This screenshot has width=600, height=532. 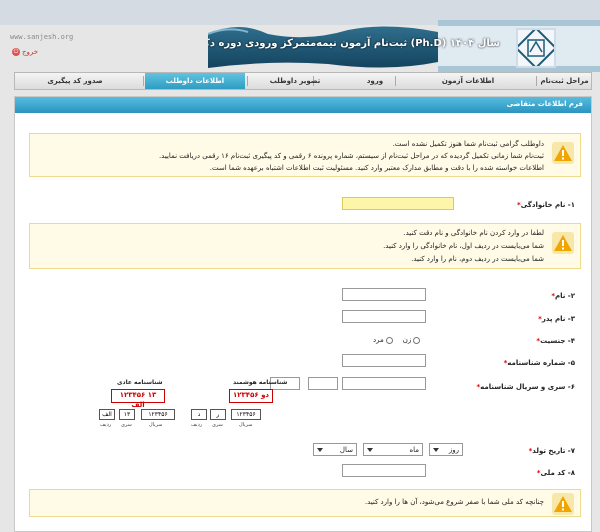 What do you see at coordinates (555, 473) in the screenshot?
I see `national-code-label: ۸- کد ملی*` at bounding box center [555, 473].